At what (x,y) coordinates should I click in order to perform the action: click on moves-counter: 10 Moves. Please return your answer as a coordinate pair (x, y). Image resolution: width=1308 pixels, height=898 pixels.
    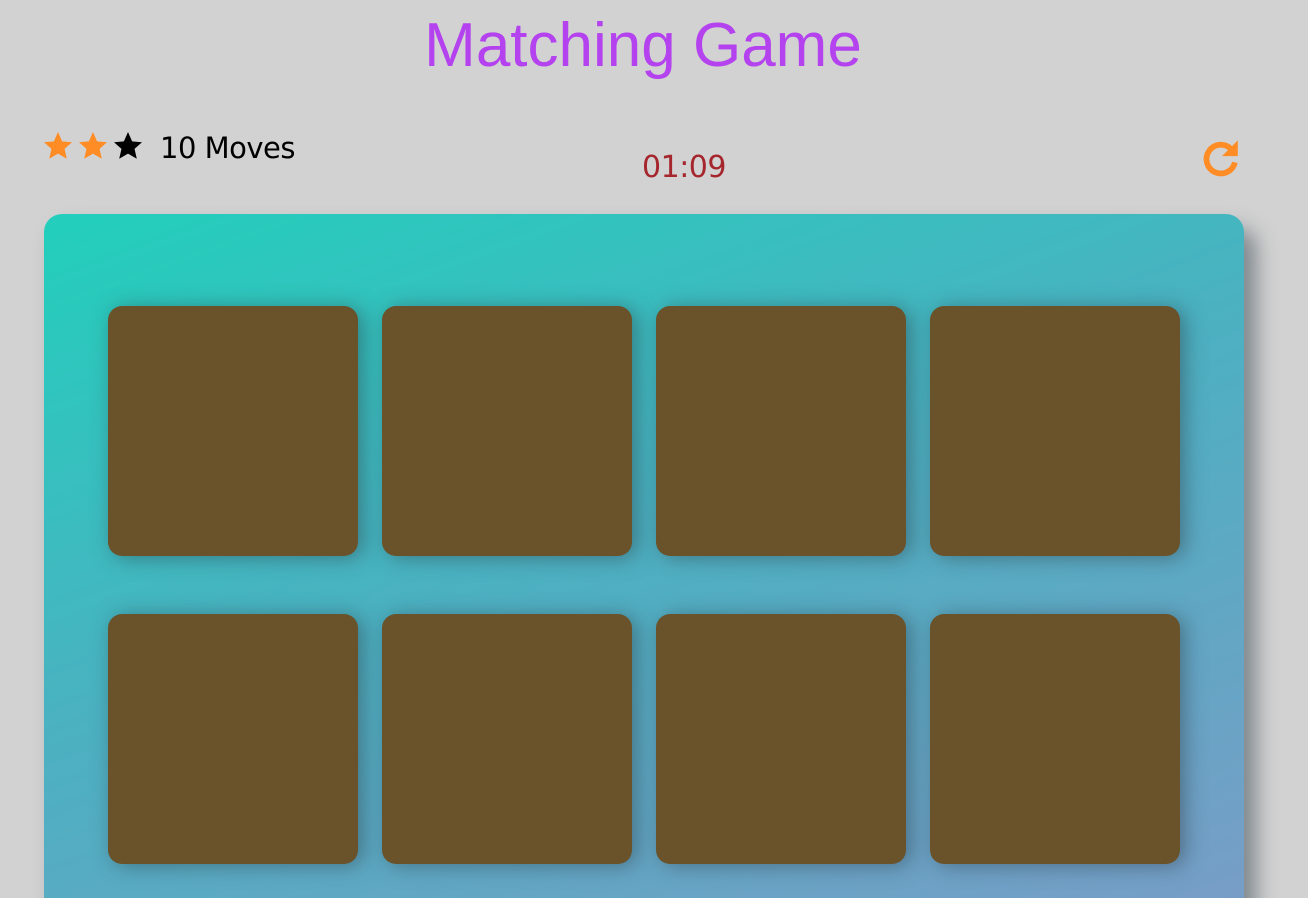
    Looking at the image, I should click on (228, 148).